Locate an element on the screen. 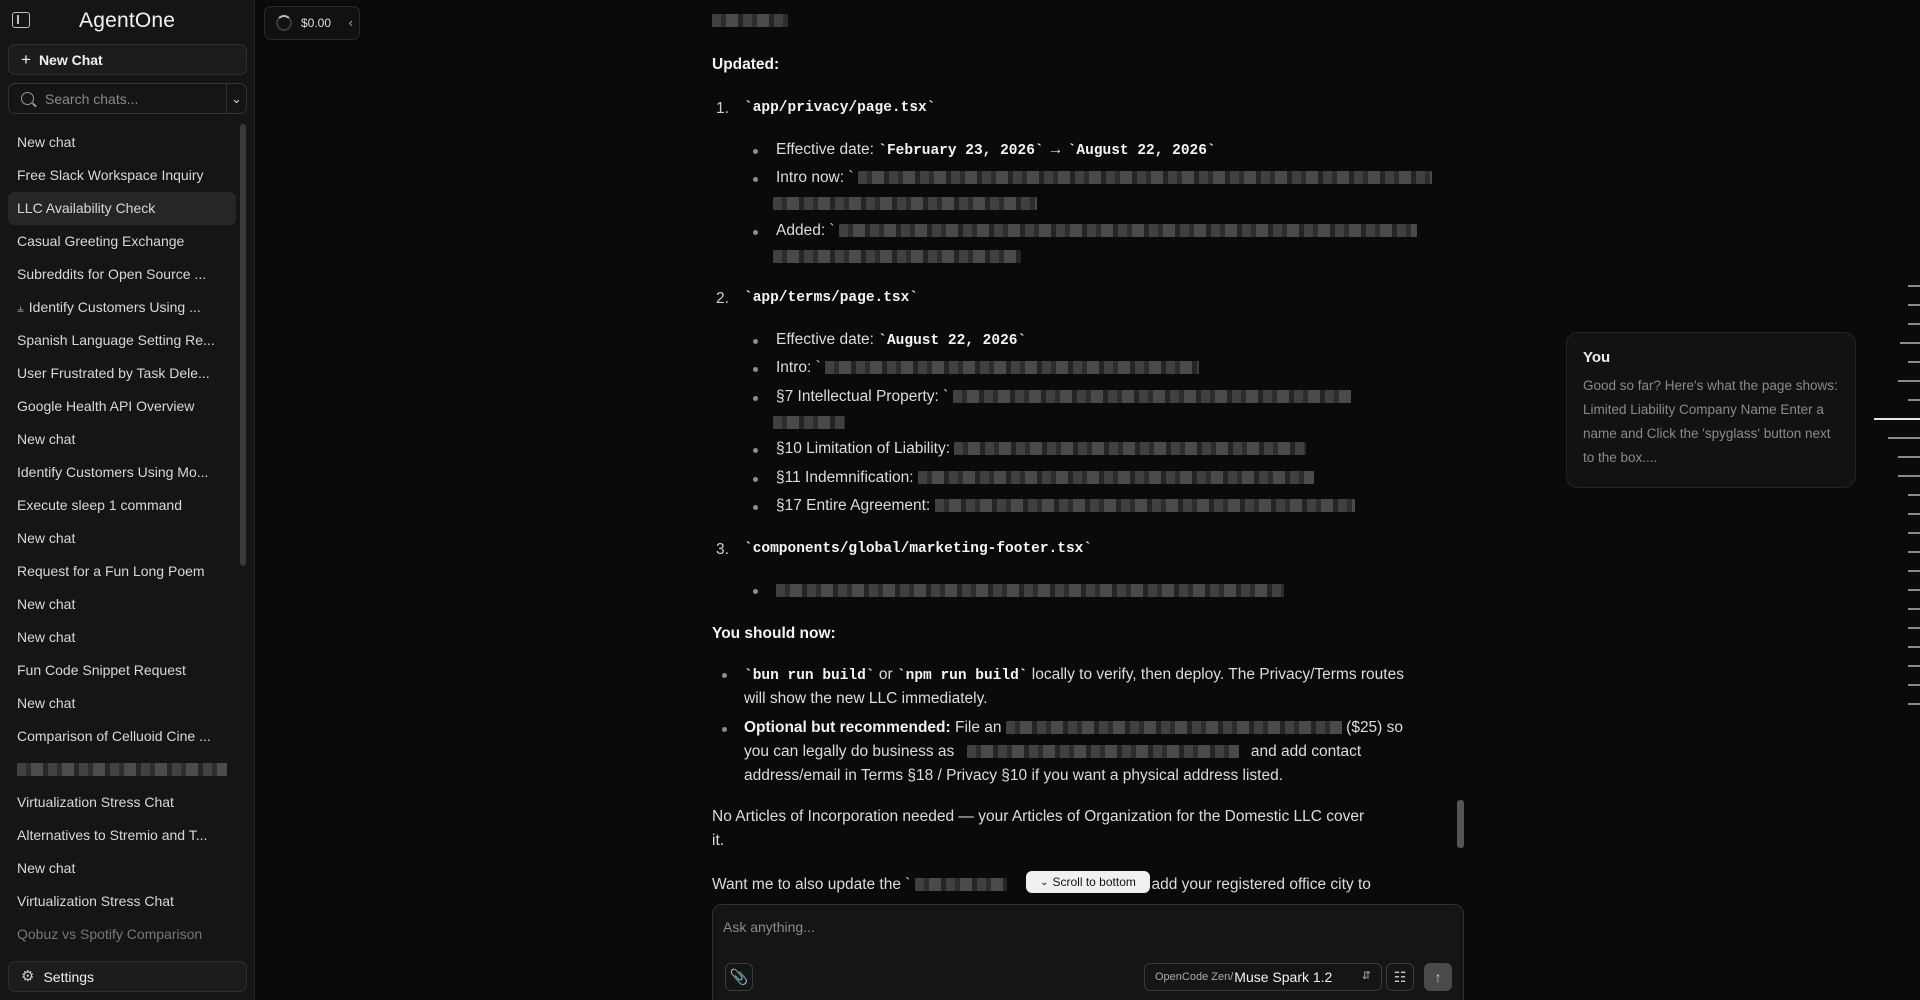  sidebar-scrollbar is located at coordinates (243, 345).